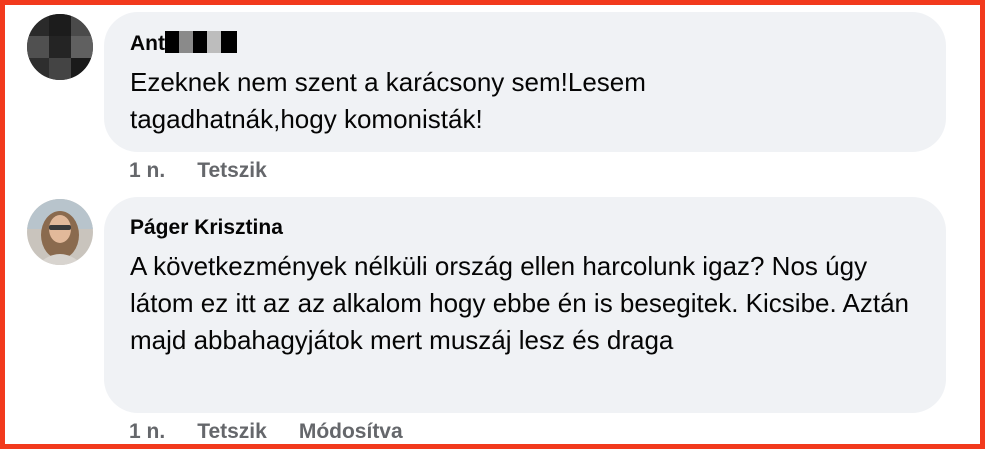  What do you see at coordinates (206, 228) in the screenshot?
I see `comment-author: Páger Krisztina` at bounding box center [206, 228].